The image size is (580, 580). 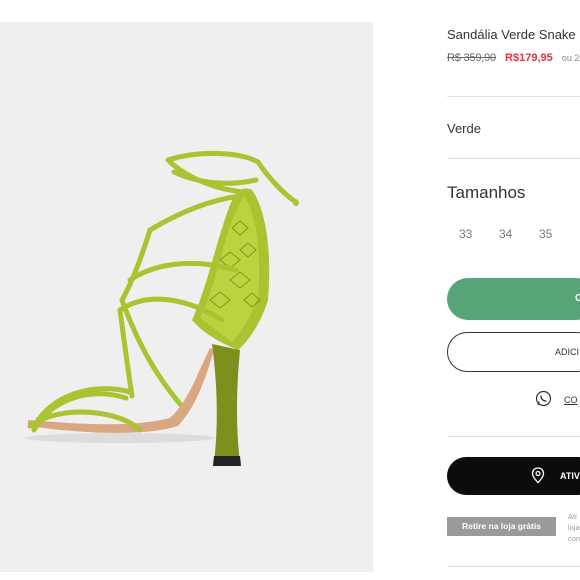 What do you see at coordinates (467, 234) in the screenshot?
I see `size-option-33: 33` at bounding box center [467, 234].